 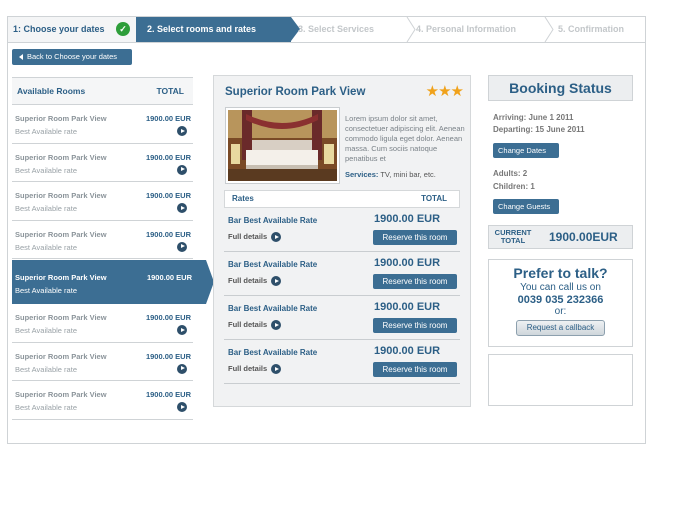 I want to click on services-value: TV, mini bar, etc., so click(x=408, y=174).